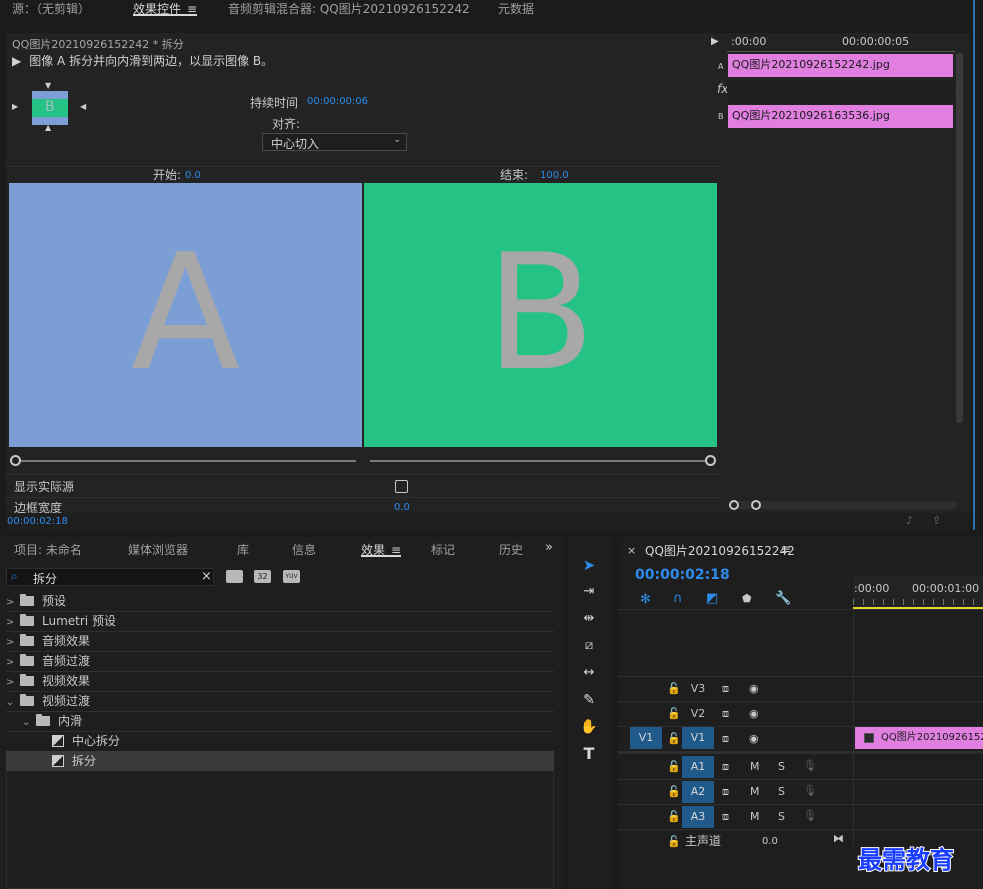 The image size is (983, 889). What do you see at coordinates (698, 767) in the screenshot?
I see `track-target-a1: A1` at bounding box center [698, 767].